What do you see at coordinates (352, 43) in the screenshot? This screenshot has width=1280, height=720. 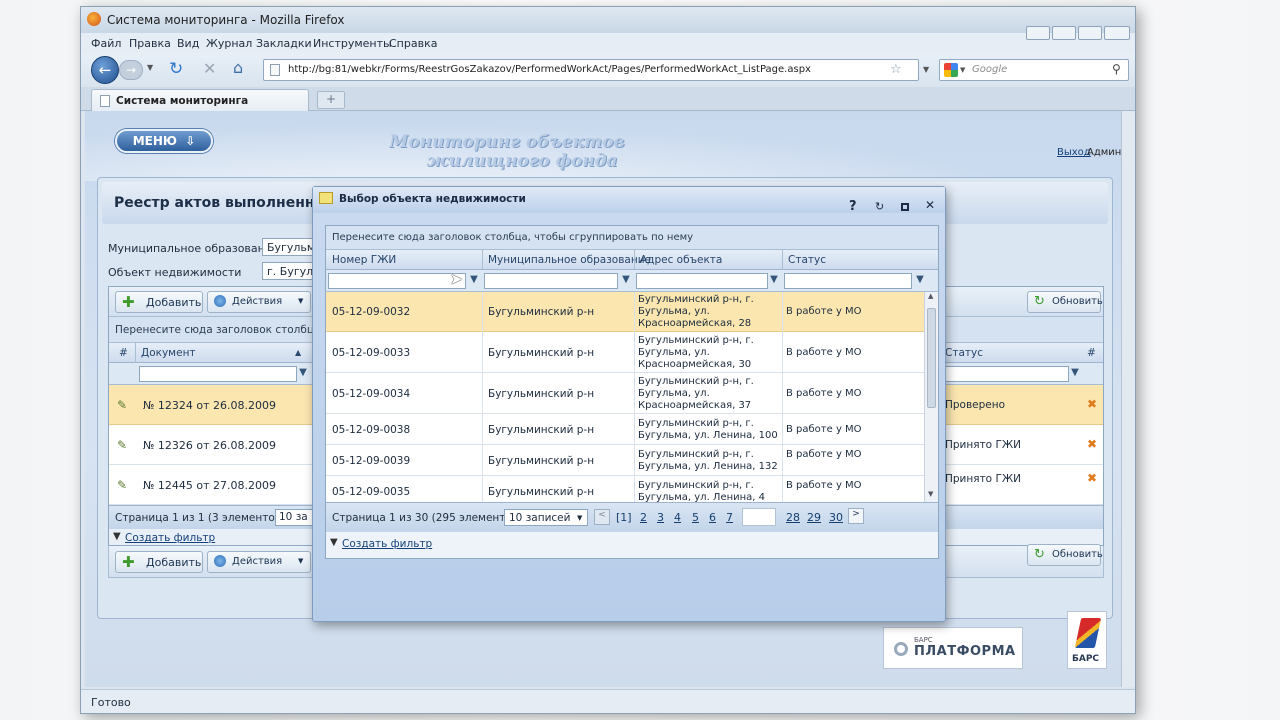 I see `menu-tools: Инструменты` at bounding box center [352, 43].